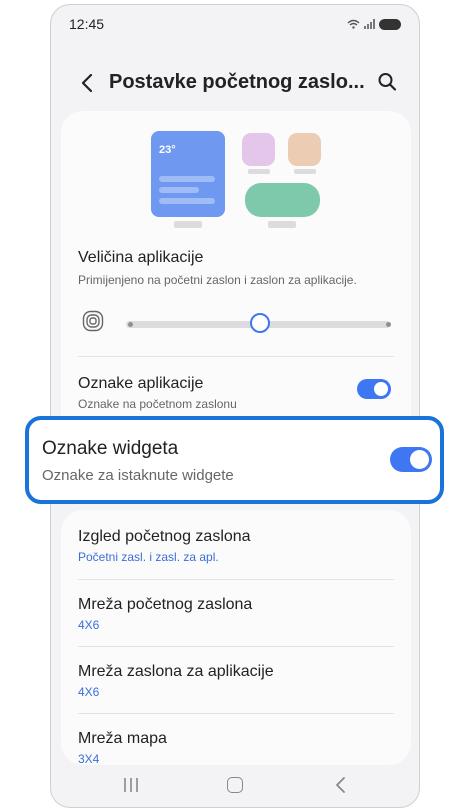  What do you see at coordinates (260, 323) in the screenshot?
I see `slider-thumb` at bounding box center [260, 323].